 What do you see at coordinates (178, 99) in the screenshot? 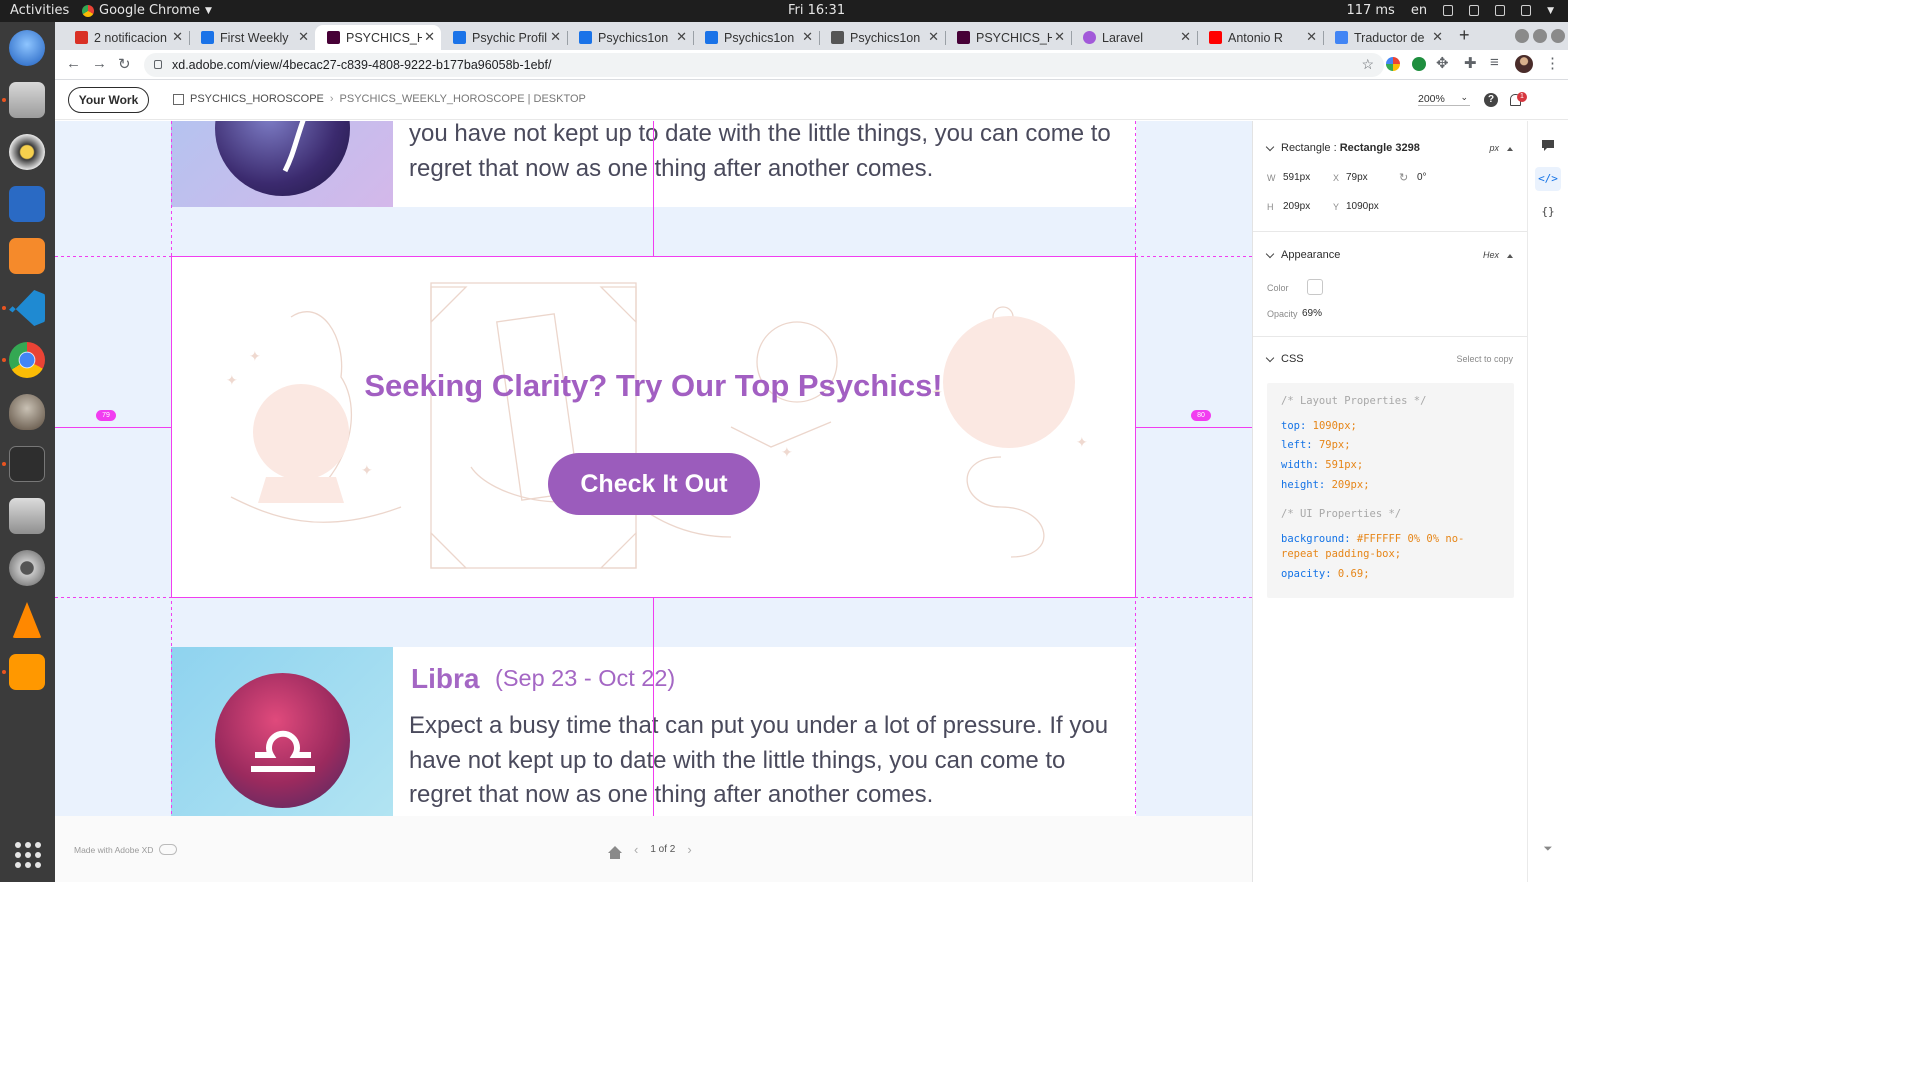
I see `grid-view-icon` at bounding box center [178, 99].